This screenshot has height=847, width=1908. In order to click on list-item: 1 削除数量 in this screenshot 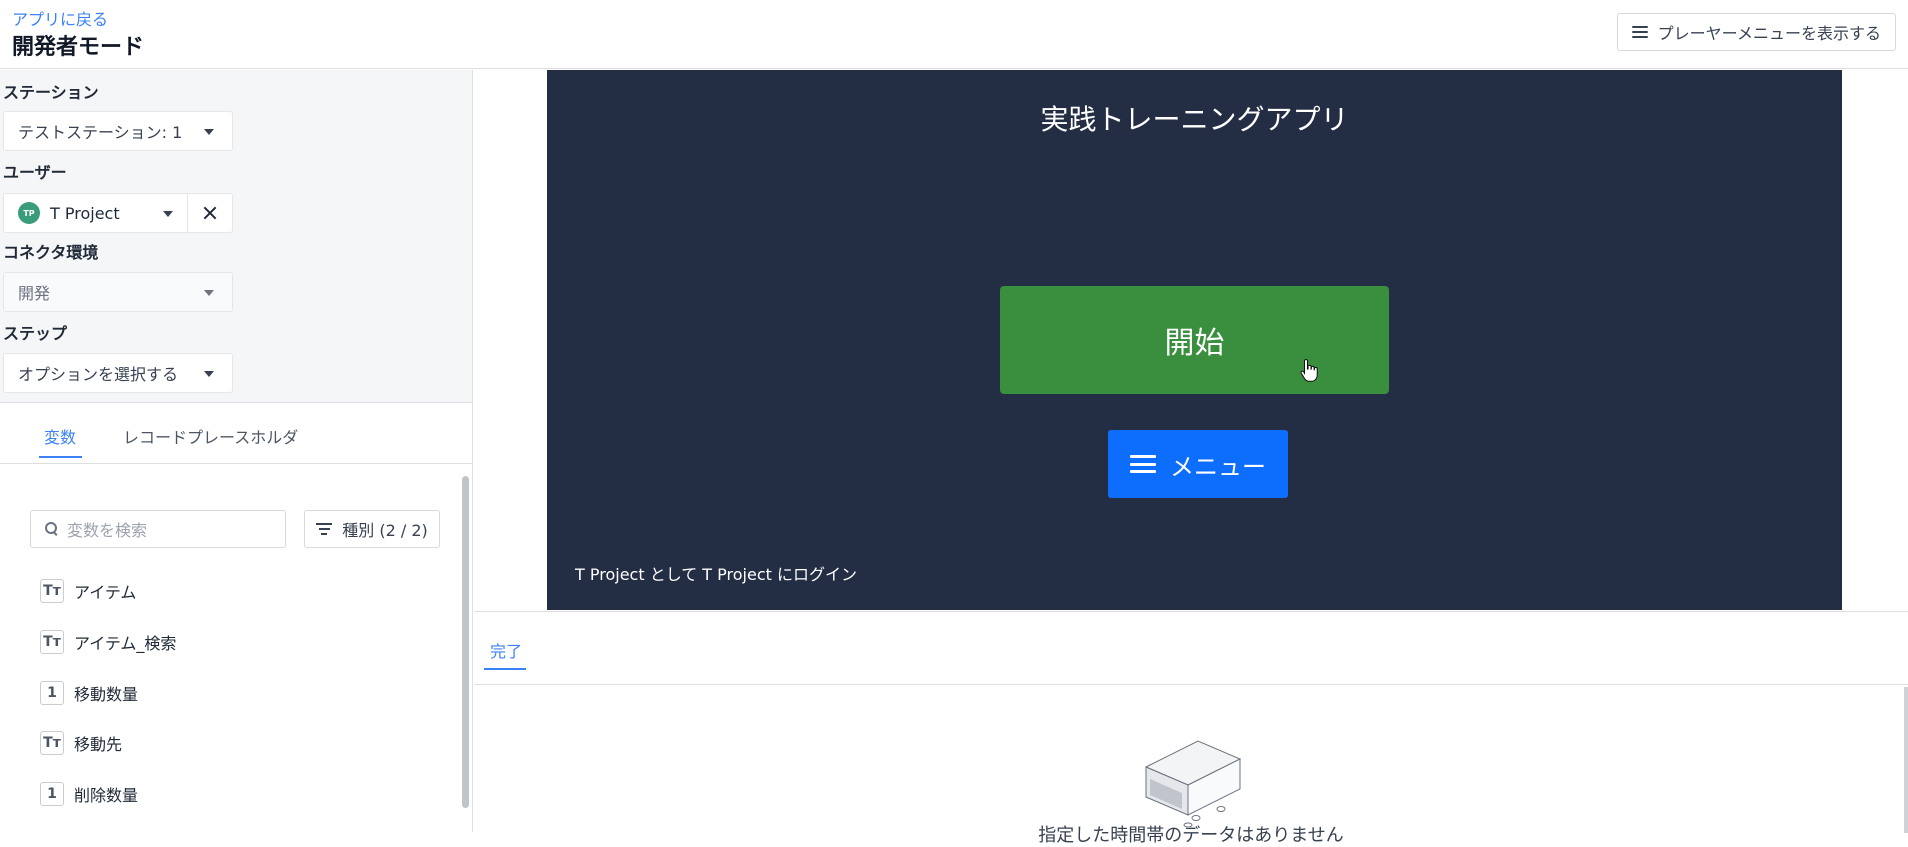, I will do `click(89, 794)`.